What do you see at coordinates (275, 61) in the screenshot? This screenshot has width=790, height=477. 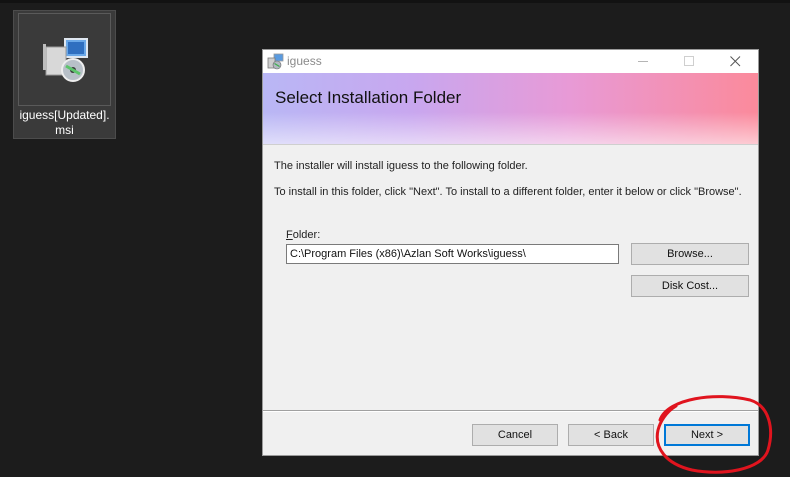 I see `installer-icon` at bounding box center [275, 61].